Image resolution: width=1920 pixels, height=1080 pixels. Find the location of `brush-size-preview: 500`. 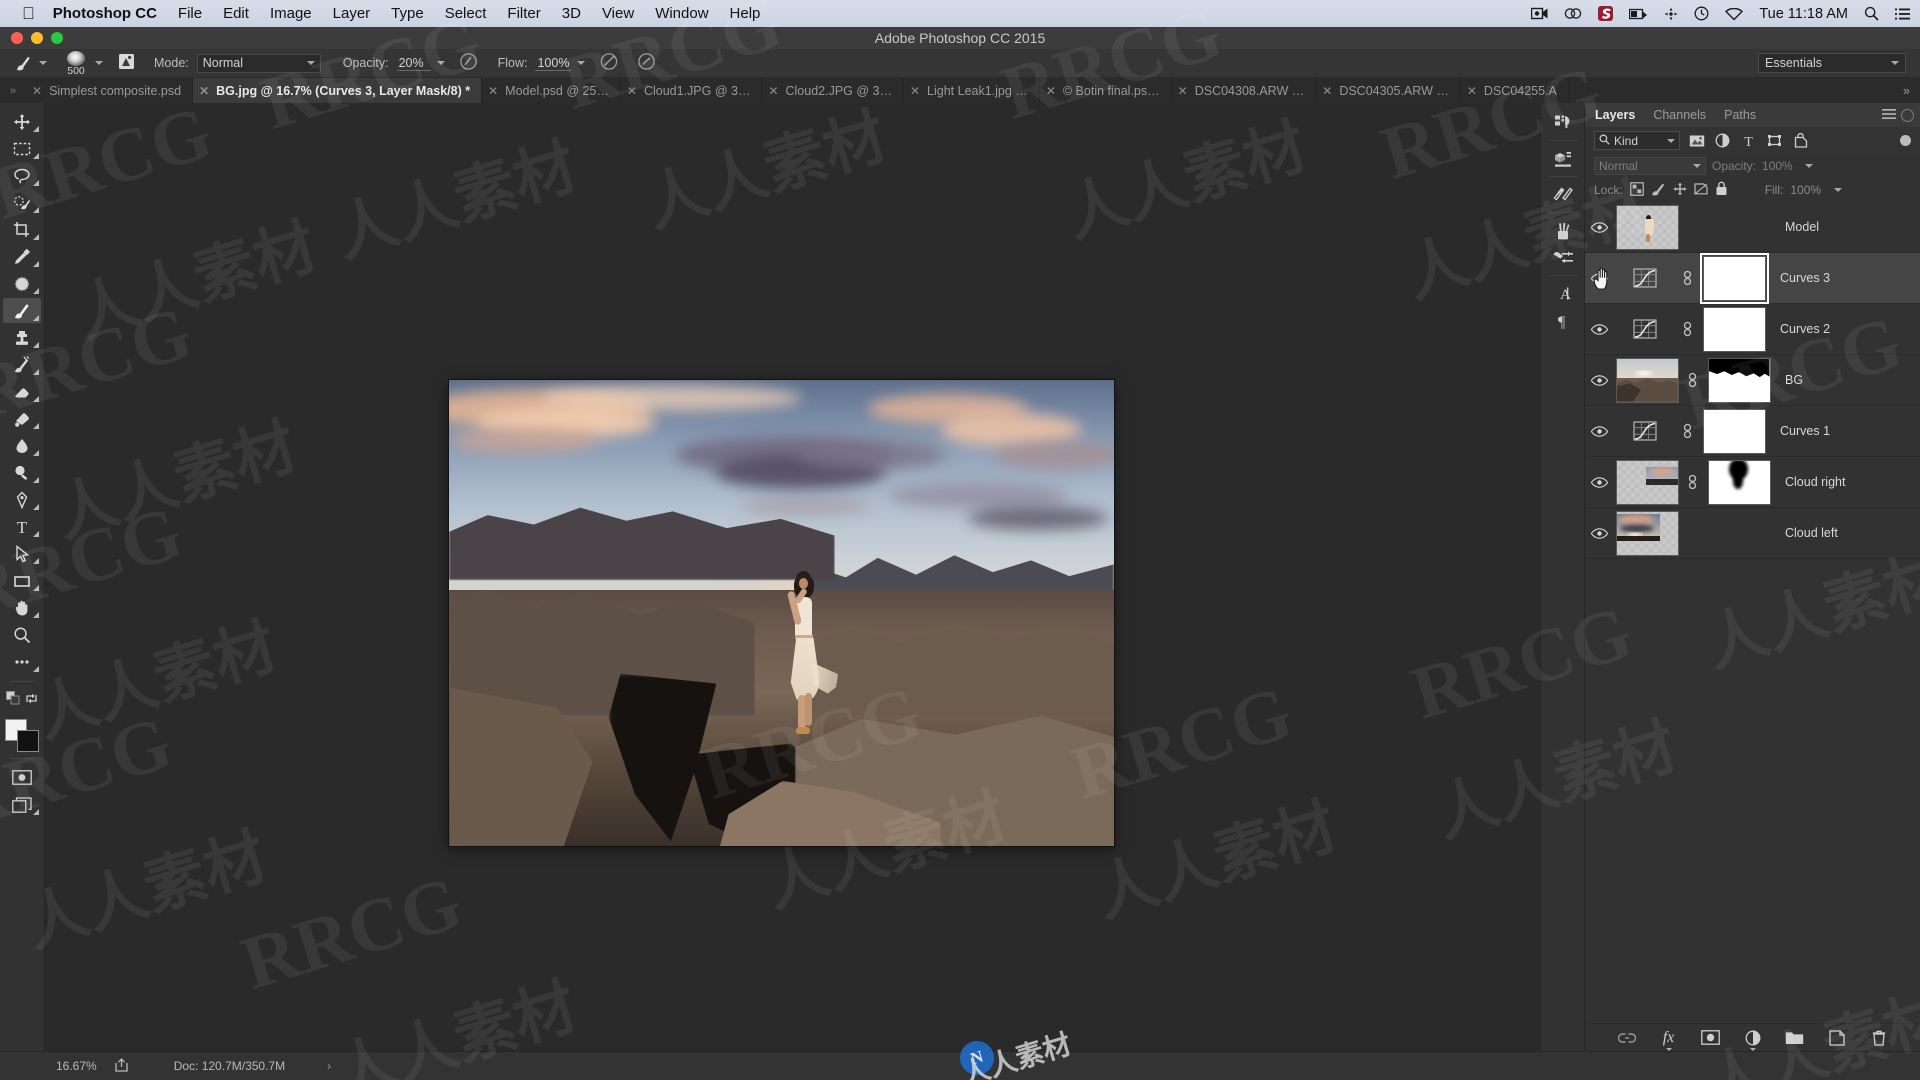

brush-size-preview: 500 is located at coordinates (76, 63).